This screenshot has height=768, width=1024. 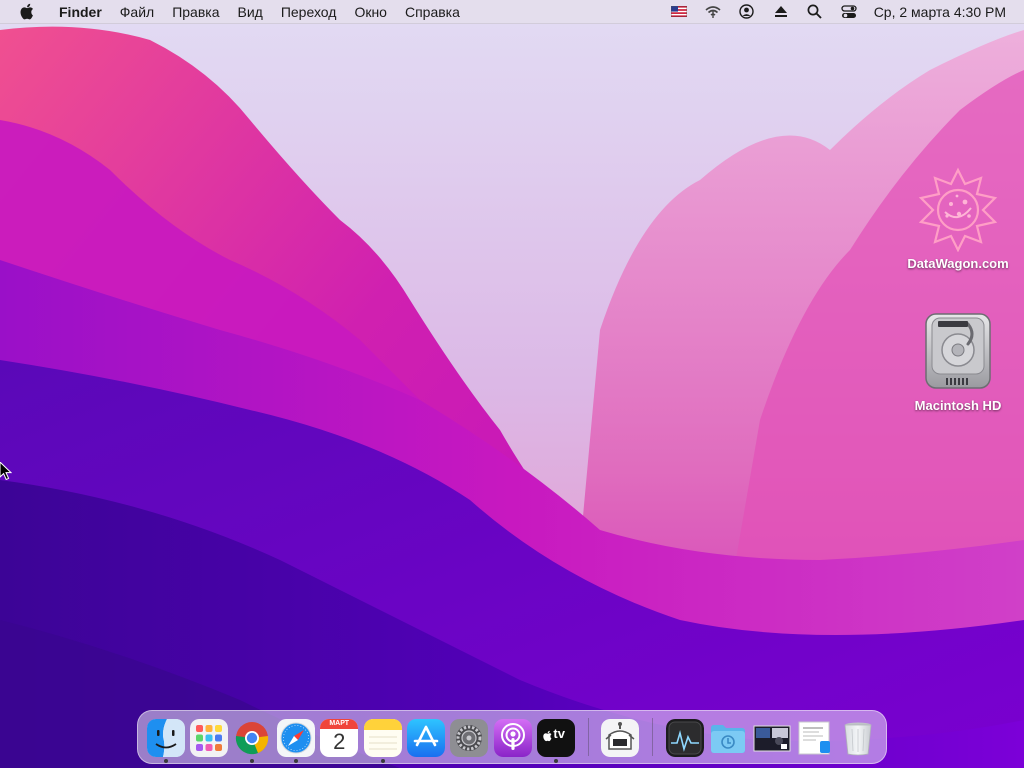 What do you see at coordinates (195, 12) in the screenshot?
I see `menu-edit: Правка` at bounding box center [195, 12].